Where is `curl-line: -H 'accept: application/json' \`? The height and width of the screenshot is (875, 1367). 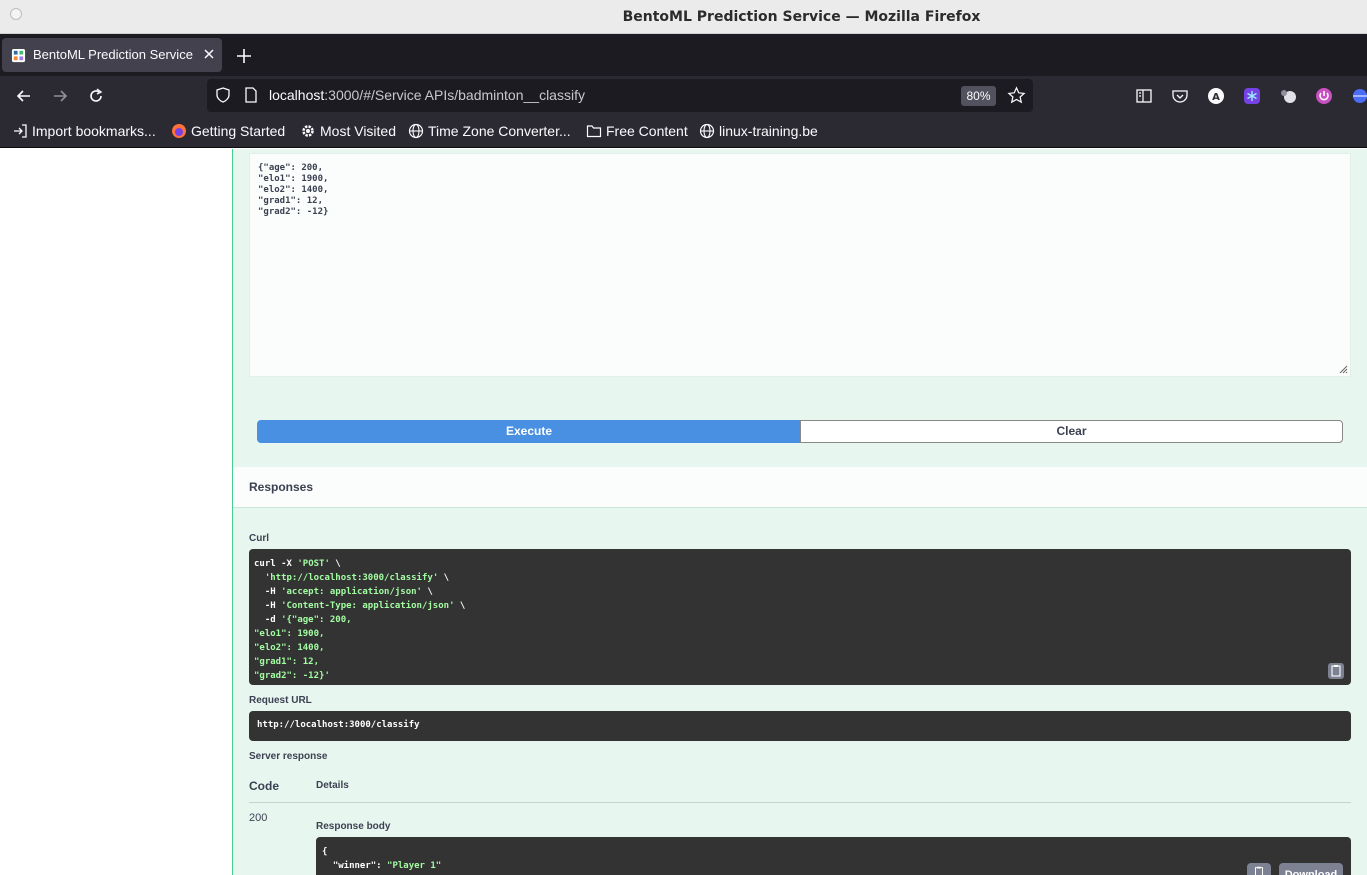 curl-line: -H 'accept: application/json' \ is located at coordinates (343, 592).